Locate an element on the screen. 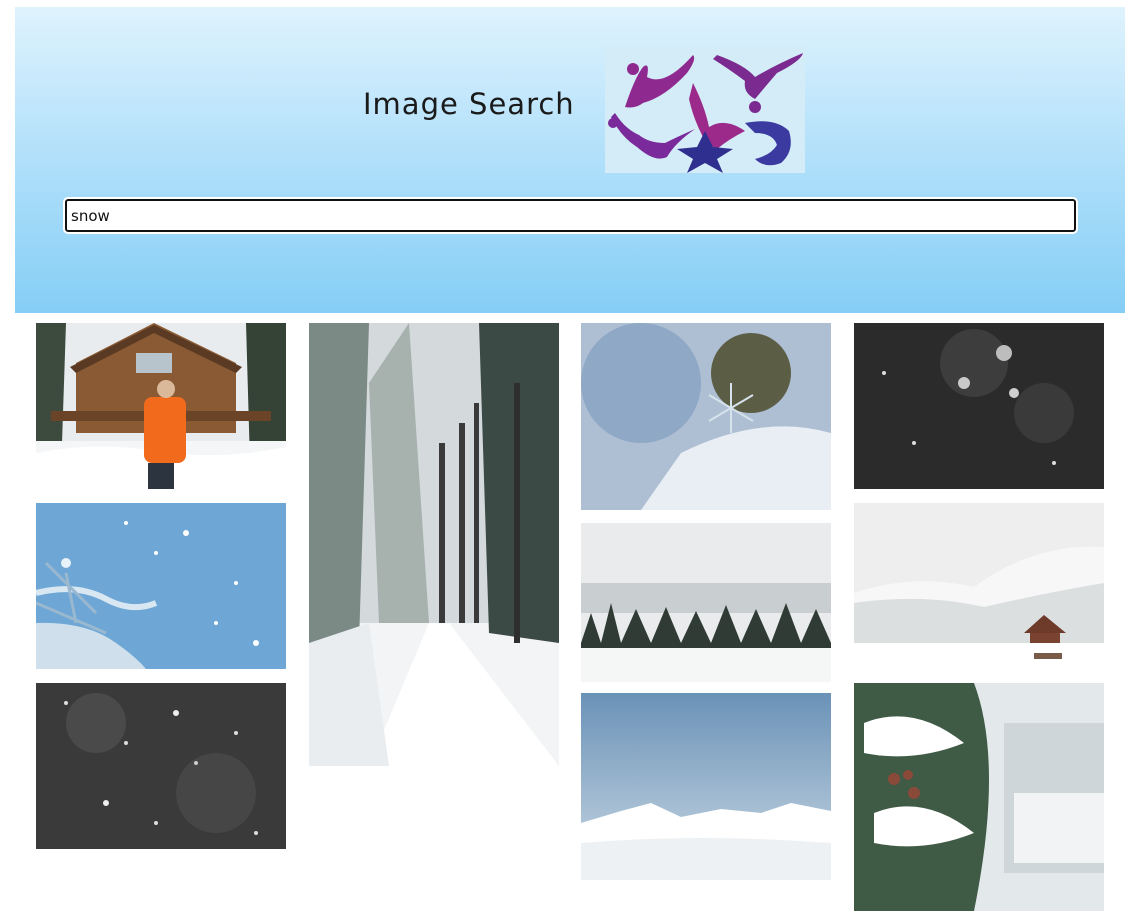  image-snowy-hills-cabin is located at coordinates (979, 586).